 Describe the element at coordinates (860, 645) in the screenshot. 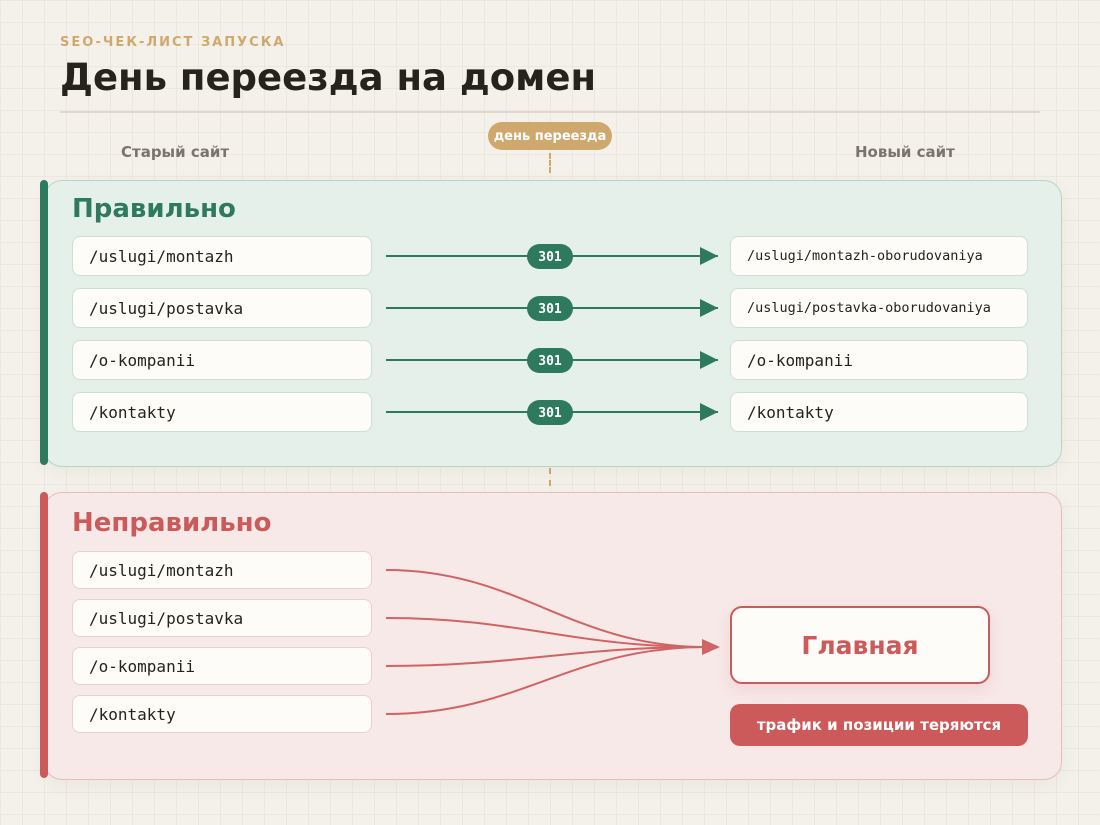

I see `homepage-target-box: Главная` at that location.